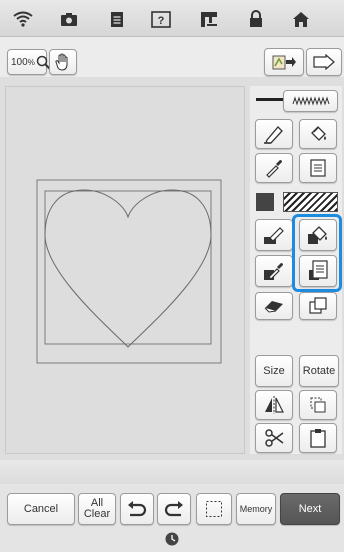 This screenshot has width=344, height=552. I want to click on camera-icon, so click(69, 19).